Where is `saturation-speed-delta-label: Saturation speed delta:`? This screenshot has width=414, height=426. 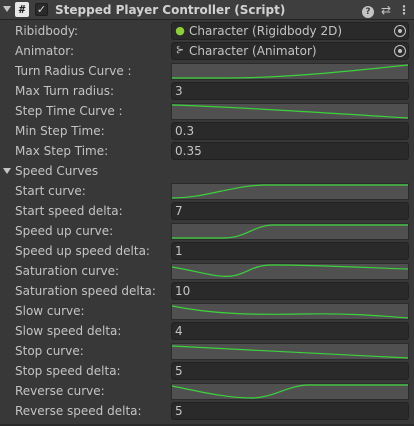 saturation-speed-delta-label: Saturation speed delta: is located at coordinates (85, 291).